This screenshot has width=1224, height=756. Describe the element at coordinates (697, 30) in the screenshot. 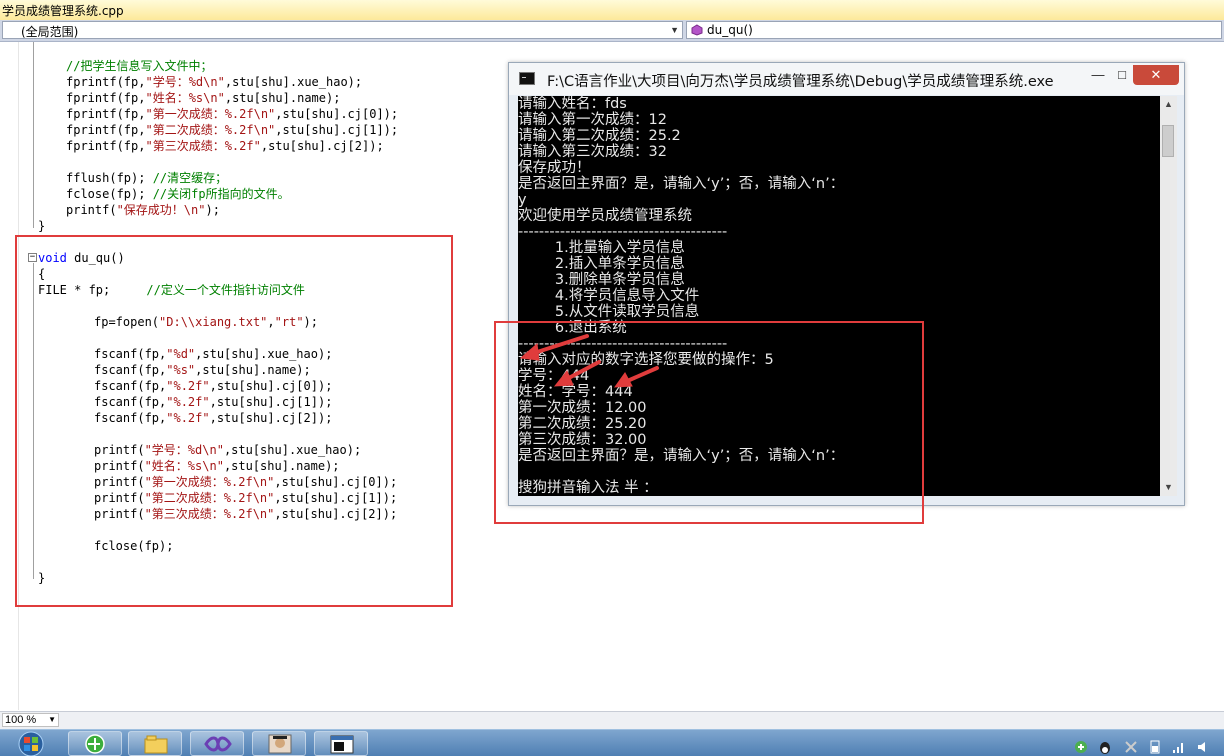

I see `method-icon` at that location.